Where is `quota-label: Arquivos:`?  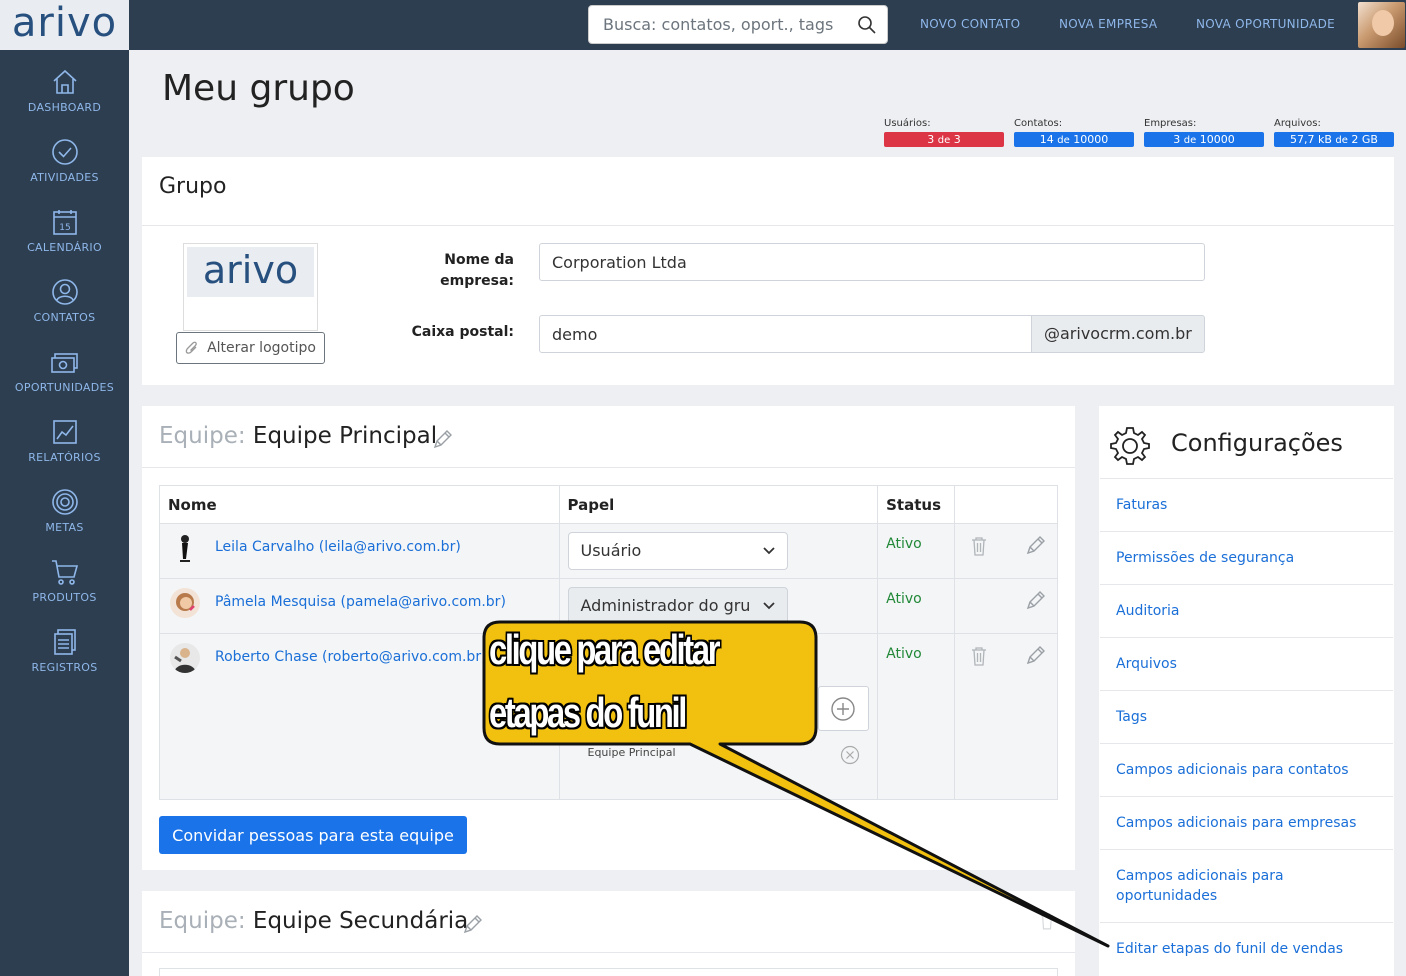 quota-label: Arquivos: is located at coordinates (1297, 123).